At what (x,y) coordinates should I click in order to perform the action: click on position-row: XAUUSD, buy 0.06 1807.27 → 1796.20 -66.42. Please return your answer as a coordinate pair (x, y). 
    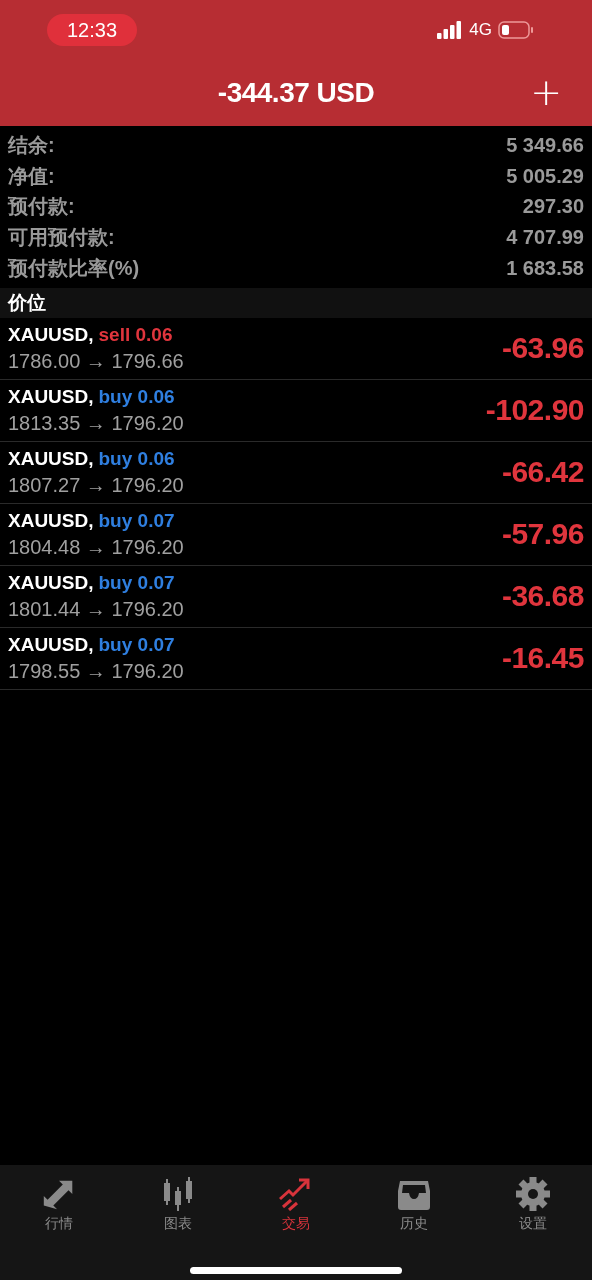
    Looking at the image, I should click on (296, 473).